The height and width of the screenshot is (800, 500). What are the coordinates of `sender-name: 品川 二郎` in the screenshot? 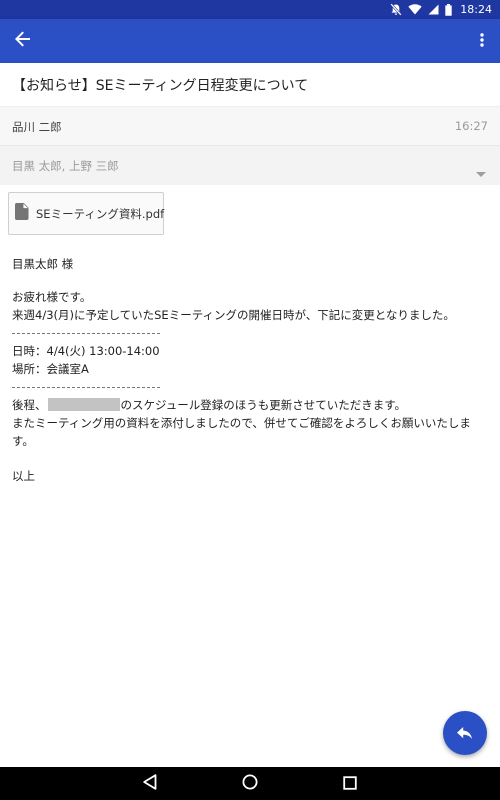 It's located at (37, 127).